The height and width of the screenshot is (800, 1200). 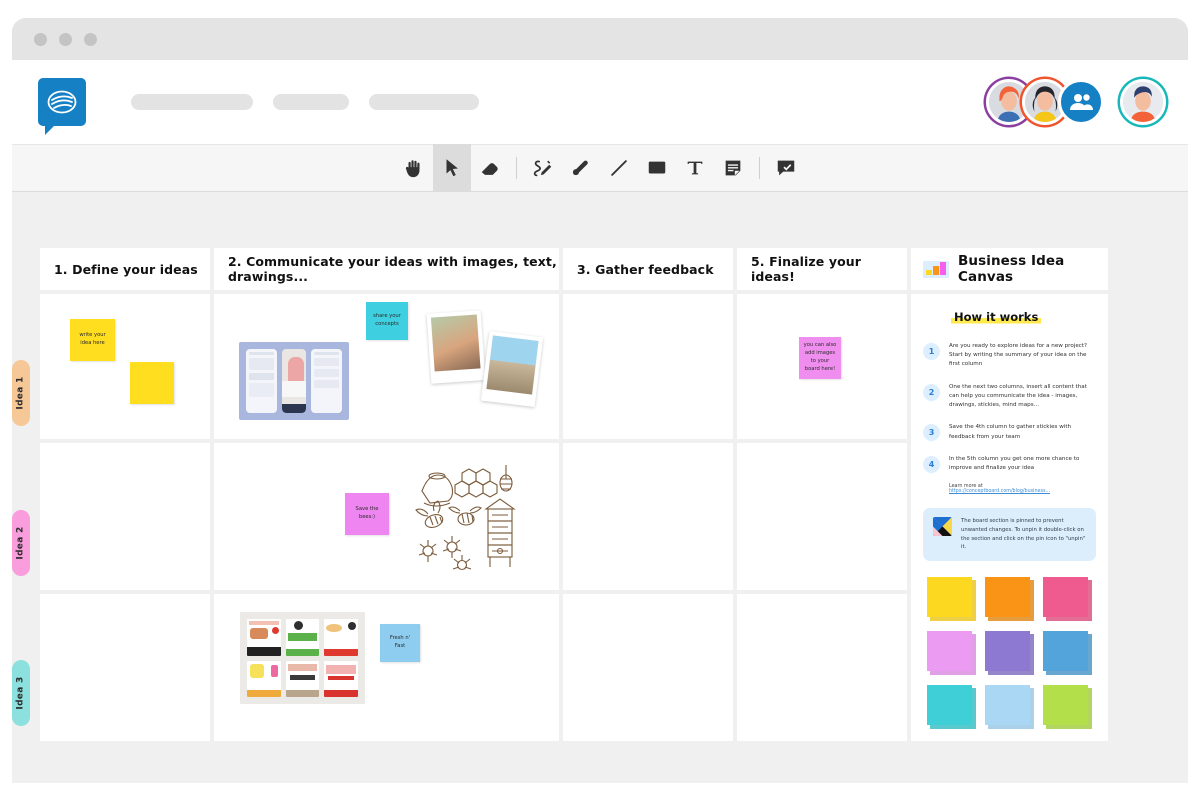 What do you see at coordinates (1009, 707) in the screenshot?
I see `swatch-lightblue` at bounding box center [1009, 707].